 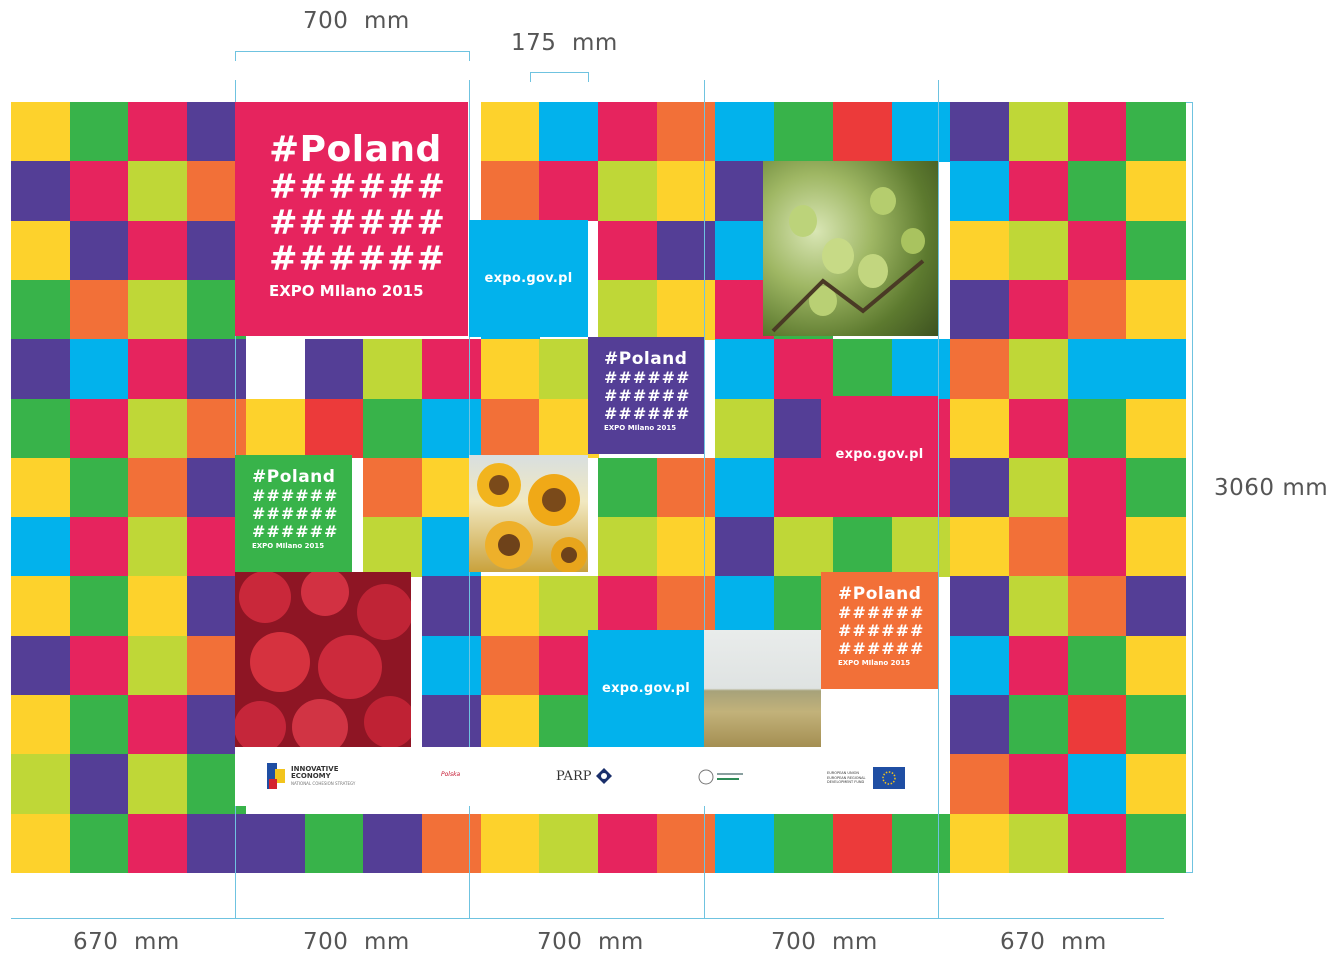 I want to click on innovative-economy-sub: NATIONAL COHESION STRATEGY, so click(x=323, y=783).